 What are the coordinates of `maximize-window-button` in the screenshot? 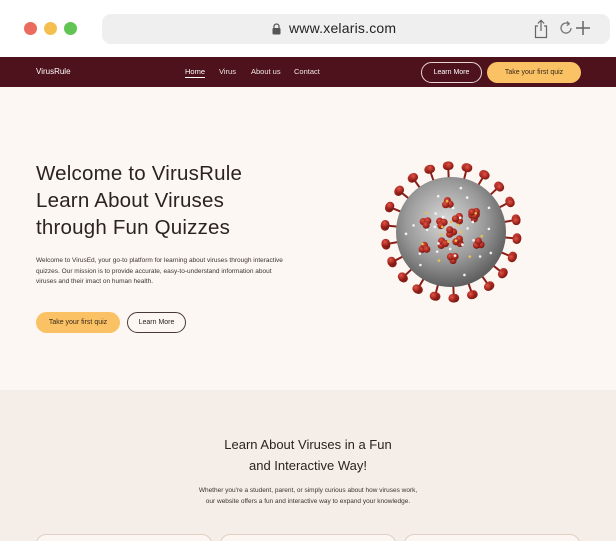 It's located at (70, 28).